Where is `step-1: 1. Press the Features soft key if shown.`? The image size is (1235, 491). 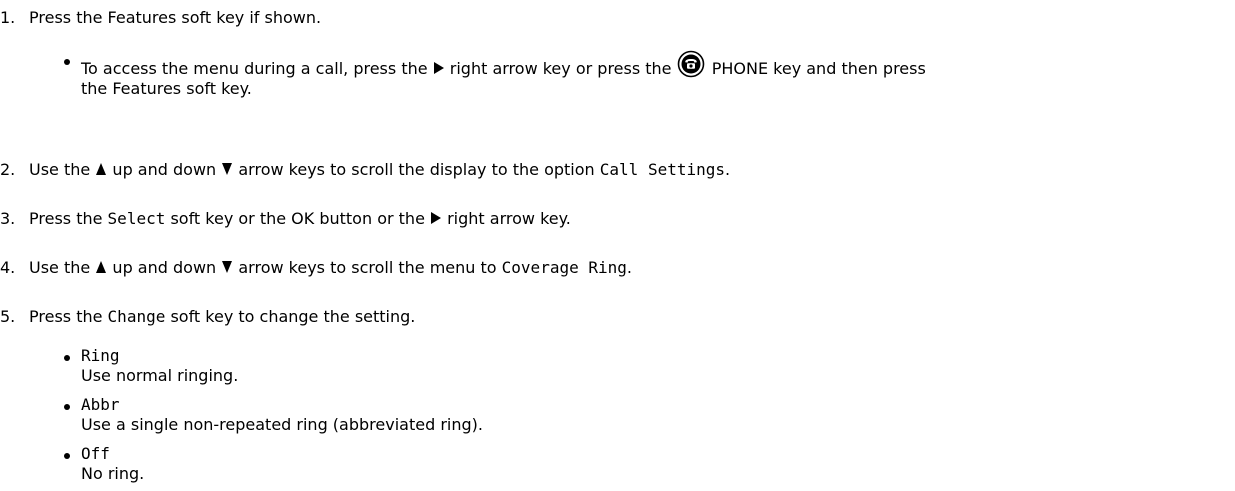 step-1: 1. Press the Features soft key if shown. is located at coordinates (160, 17).